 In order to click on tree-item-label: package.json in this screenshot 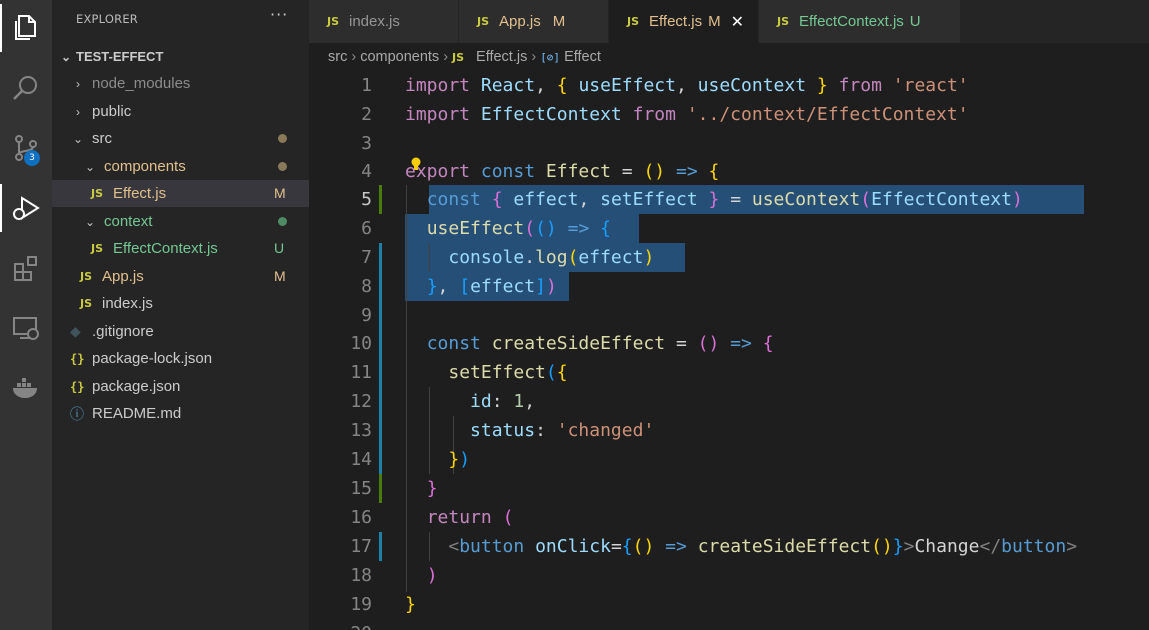, I will do `click(136, 386)`.